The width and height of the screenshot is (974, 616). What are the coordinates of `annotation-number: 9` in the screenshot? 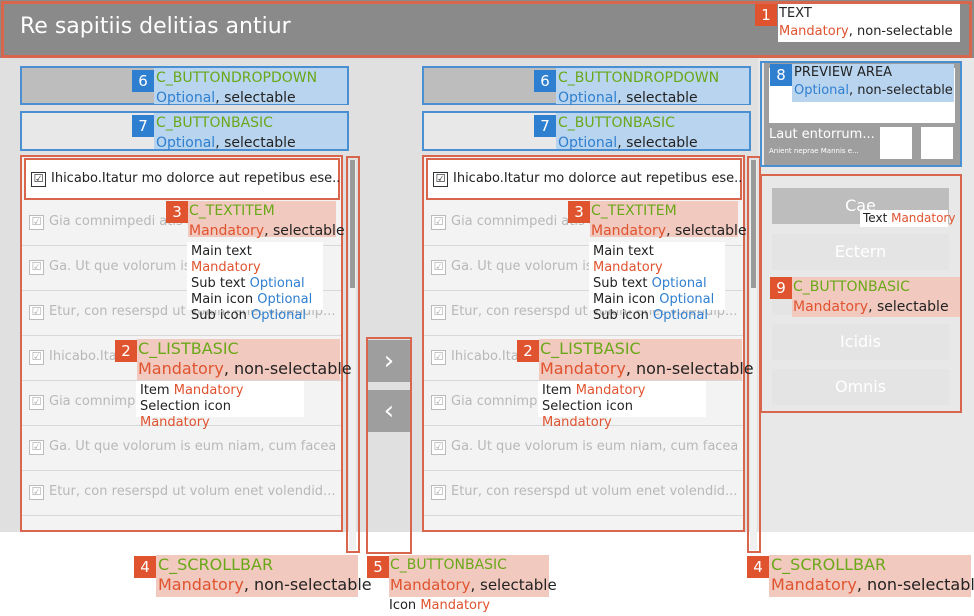 It's located at (781, 288).